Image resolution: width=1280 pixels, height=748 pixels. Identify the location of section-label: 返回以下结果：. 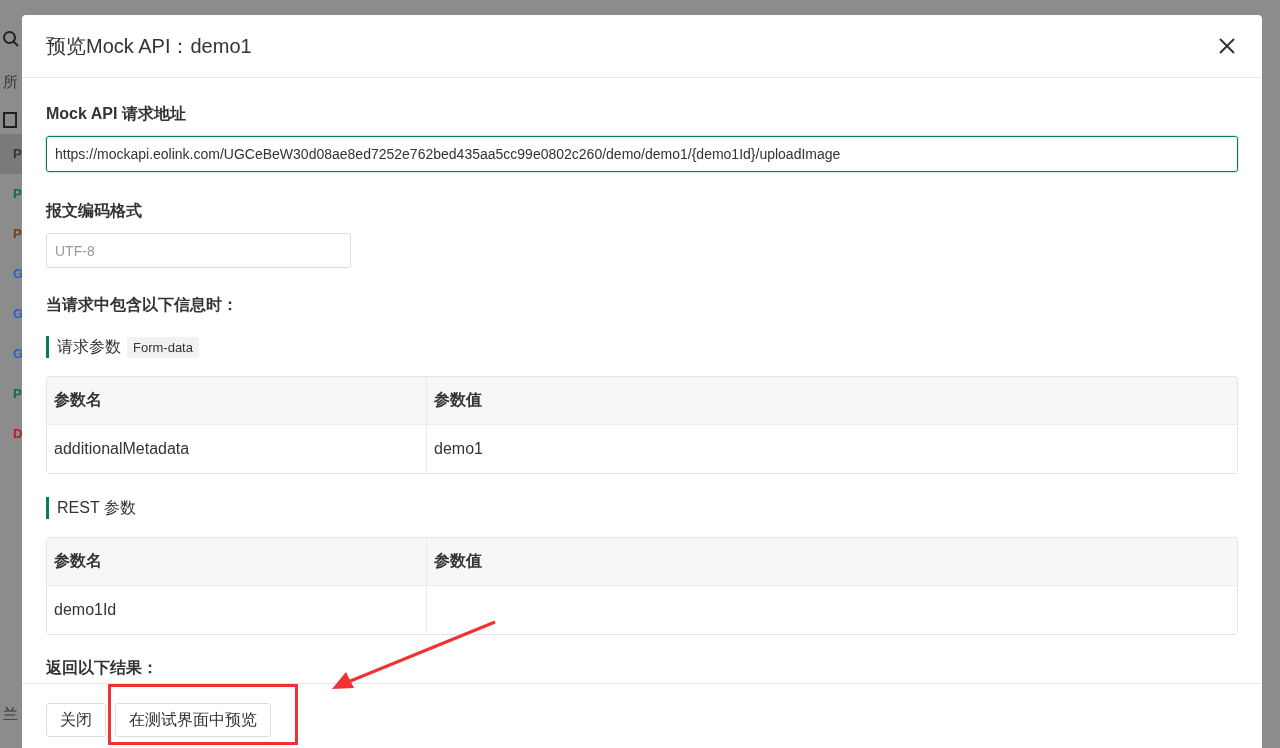
(102, 668).